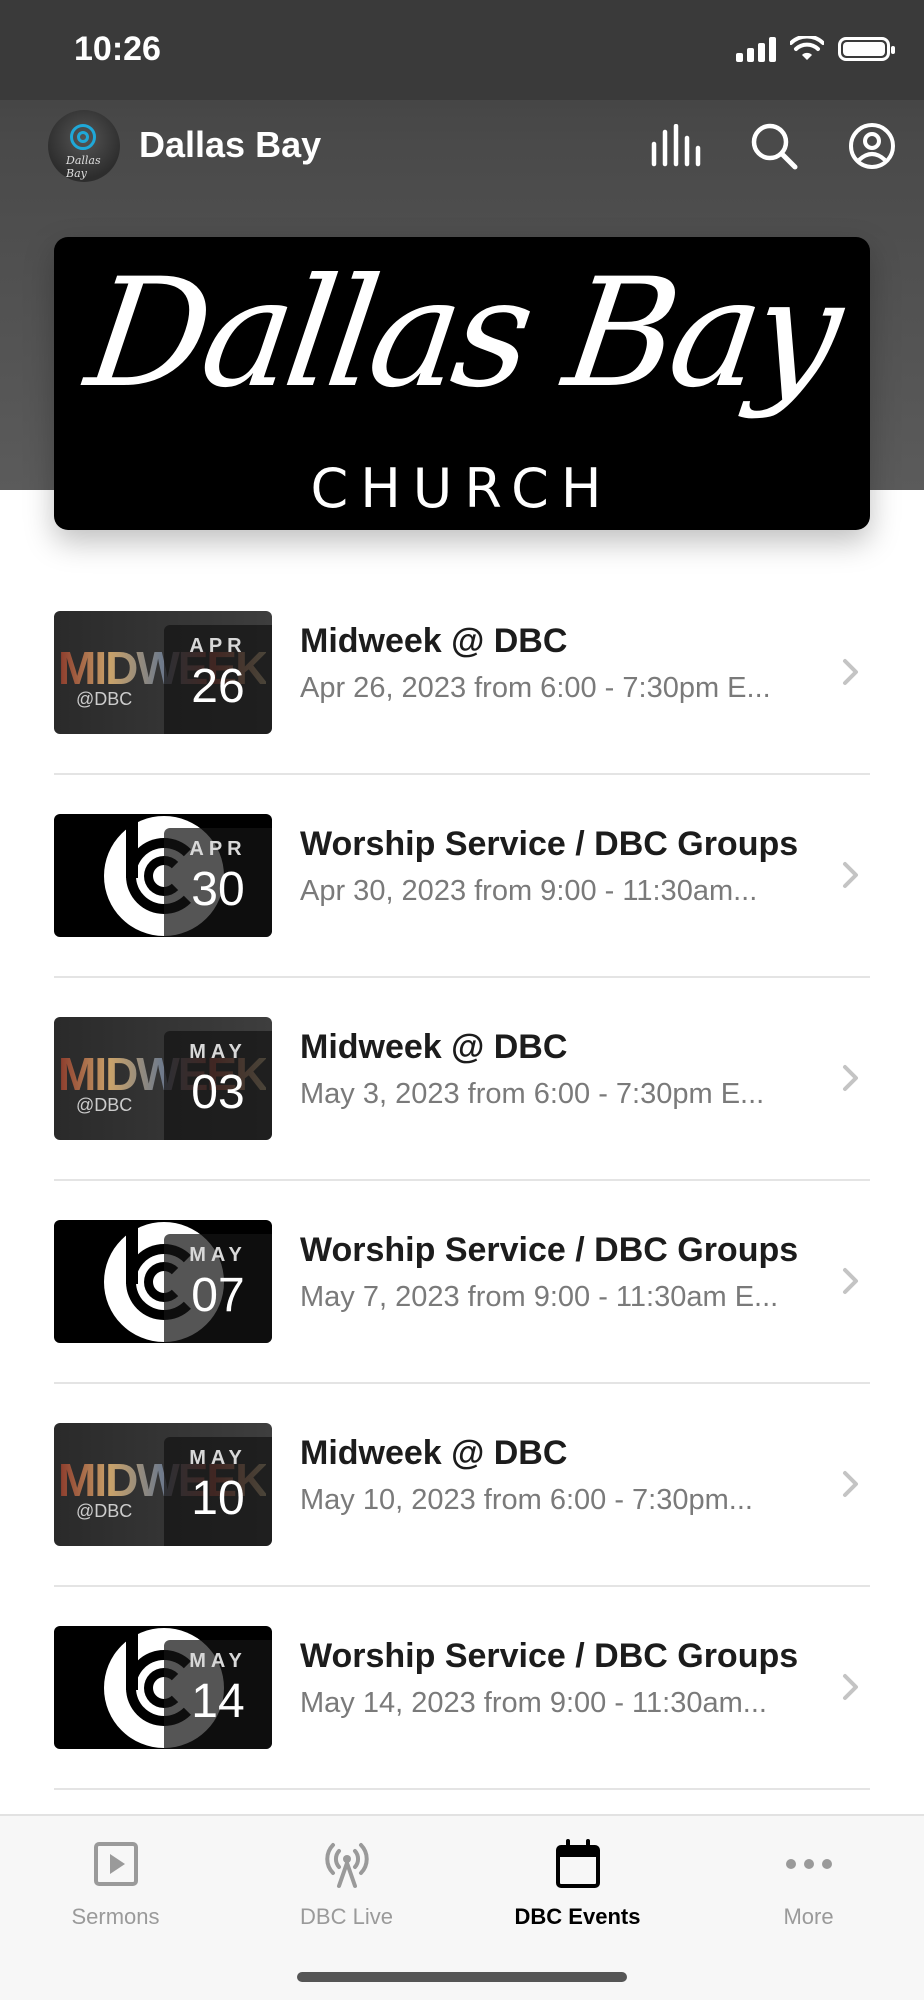 The image size is (924, 2000). I want to click on event-thumbnail: MAY 07, so click(163, 1281).